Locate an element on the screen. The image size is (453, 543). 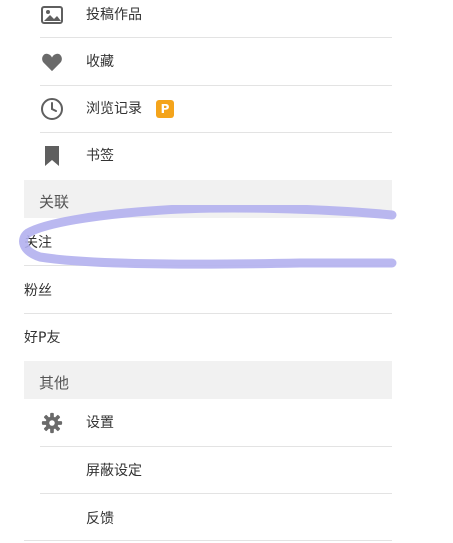
menu-item-submit: 投稿作品 is located at coordinates (196, 18).